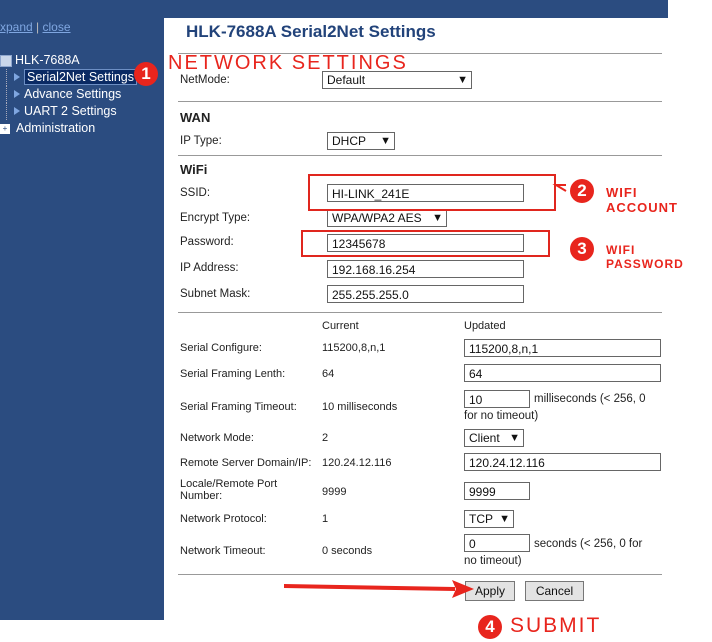 The image size is (712, 642). Describe the element at coordinates (369, 587) in the screenshot. I see `submit-arrow-shaft` at that location.